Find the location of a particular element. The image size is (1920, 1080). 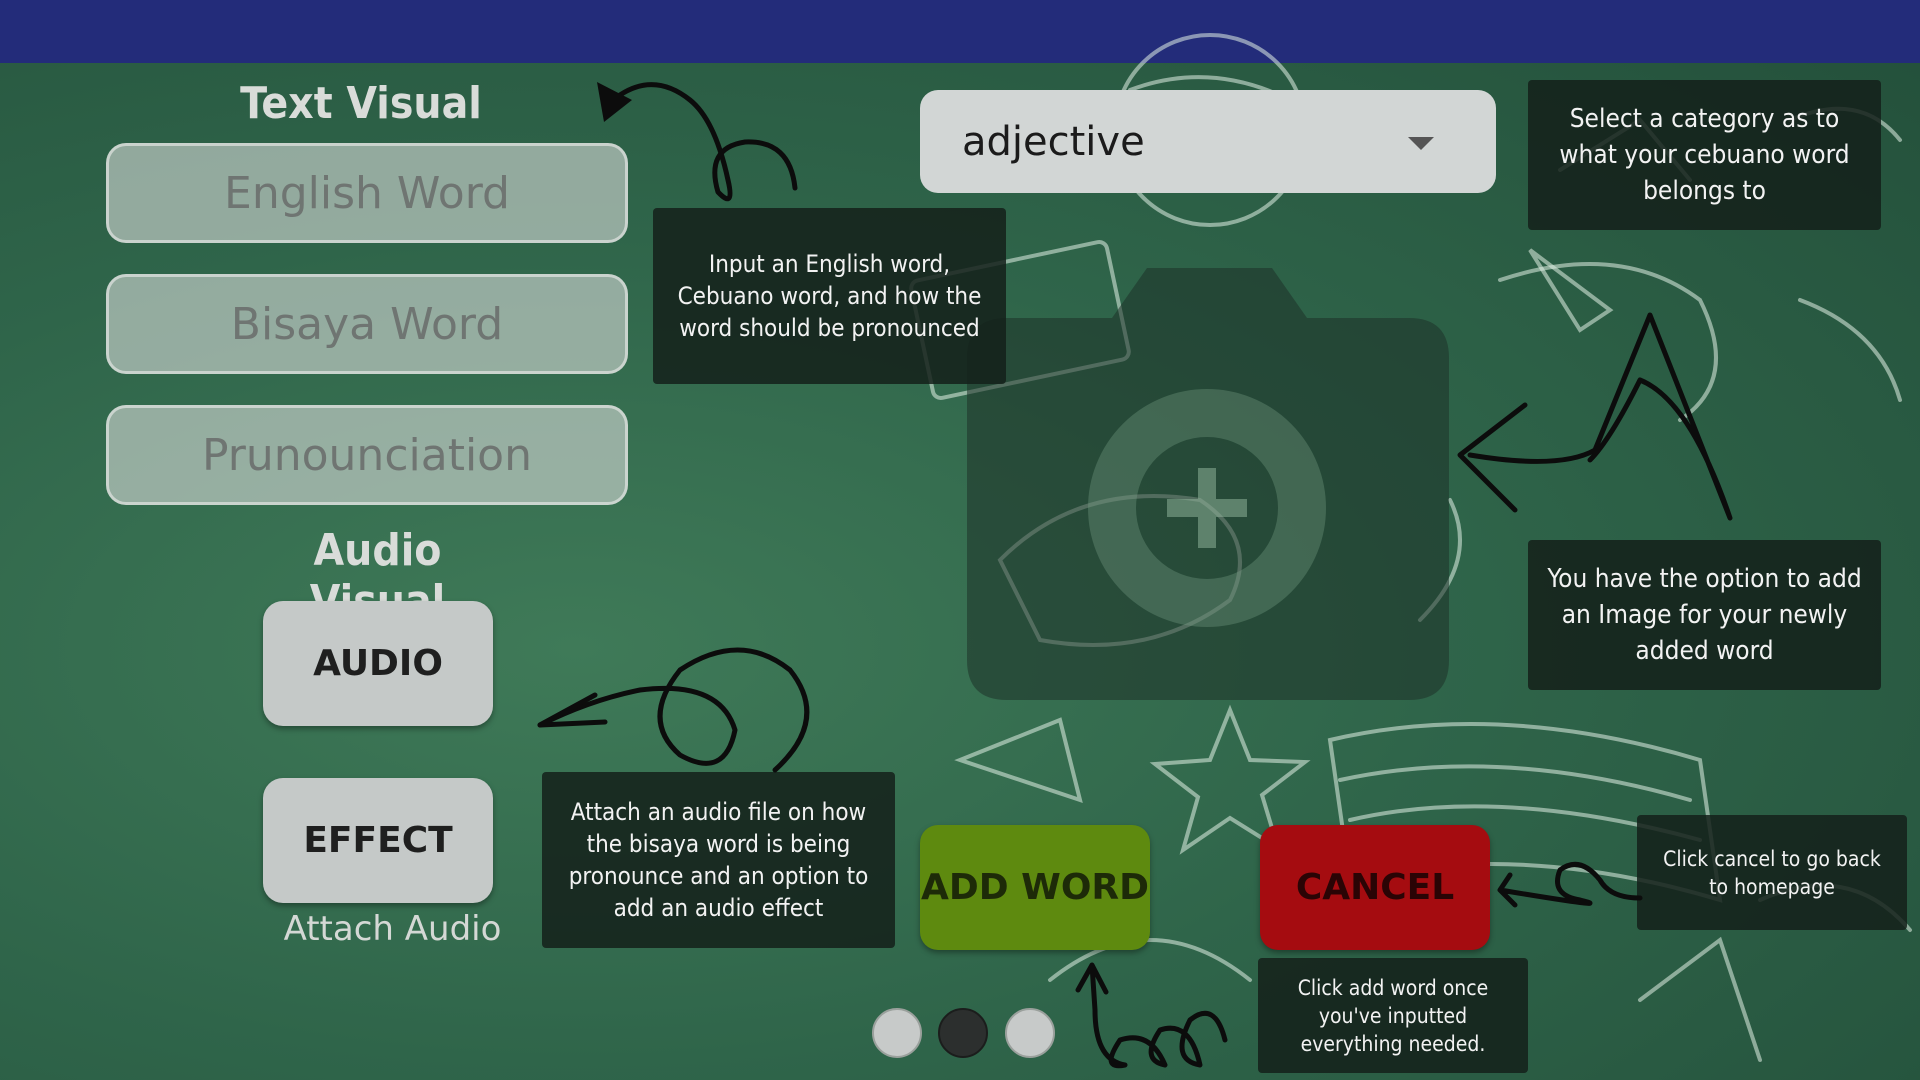

add-photo-icon is located at coordinates (1208, 484).